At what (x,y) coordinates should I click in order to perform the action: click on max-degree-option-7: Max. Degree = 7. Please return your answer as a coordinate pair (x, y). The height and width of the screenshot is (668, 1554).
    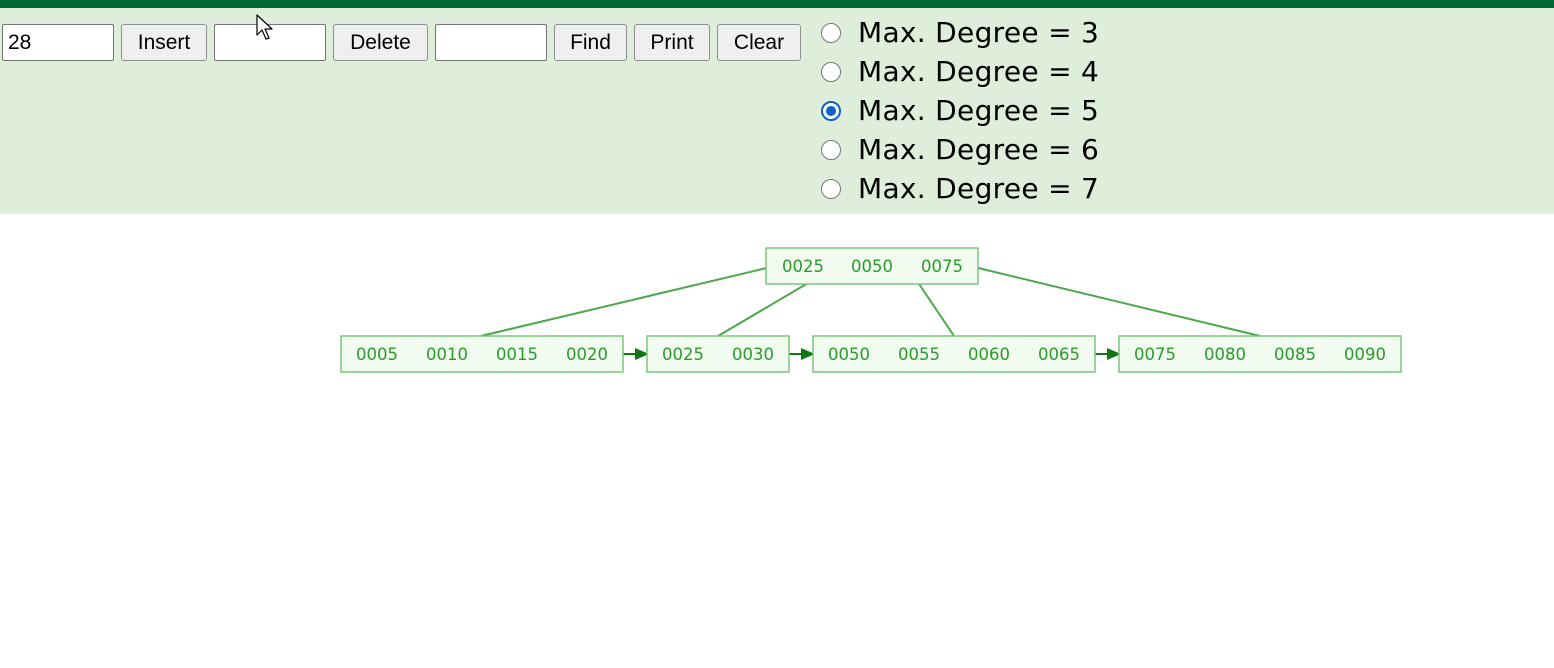
    Looking at the image, I should click on (980, 191).